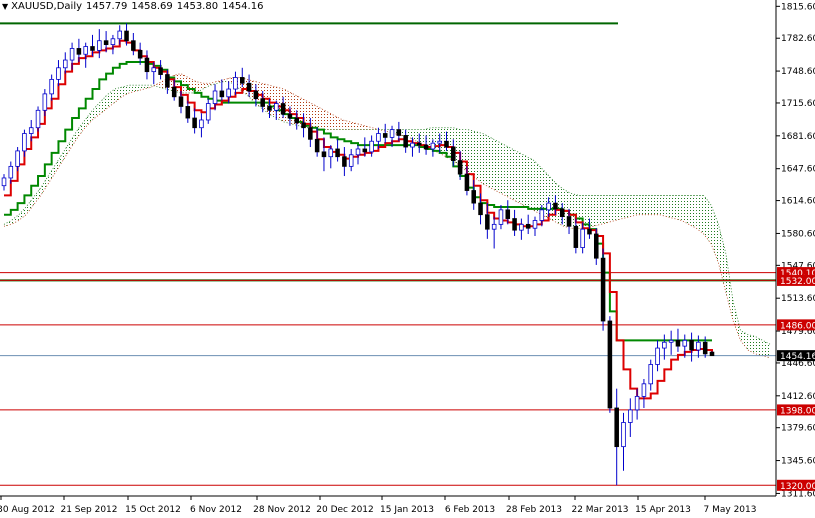 The image size is (815, 518). What do you see at coordinates (798, 7) in the screenshot?
I see `y-tick-label: 1815.60` at bounding box center [798, 7].